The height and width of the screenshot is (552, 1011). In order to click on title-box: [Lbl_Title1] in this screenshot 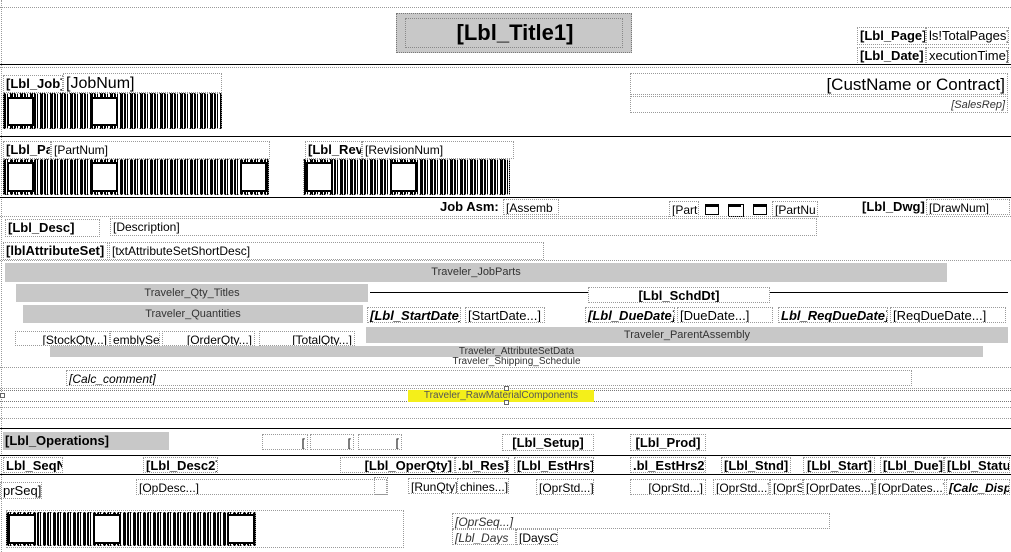, I will do `click(514, 33)`.